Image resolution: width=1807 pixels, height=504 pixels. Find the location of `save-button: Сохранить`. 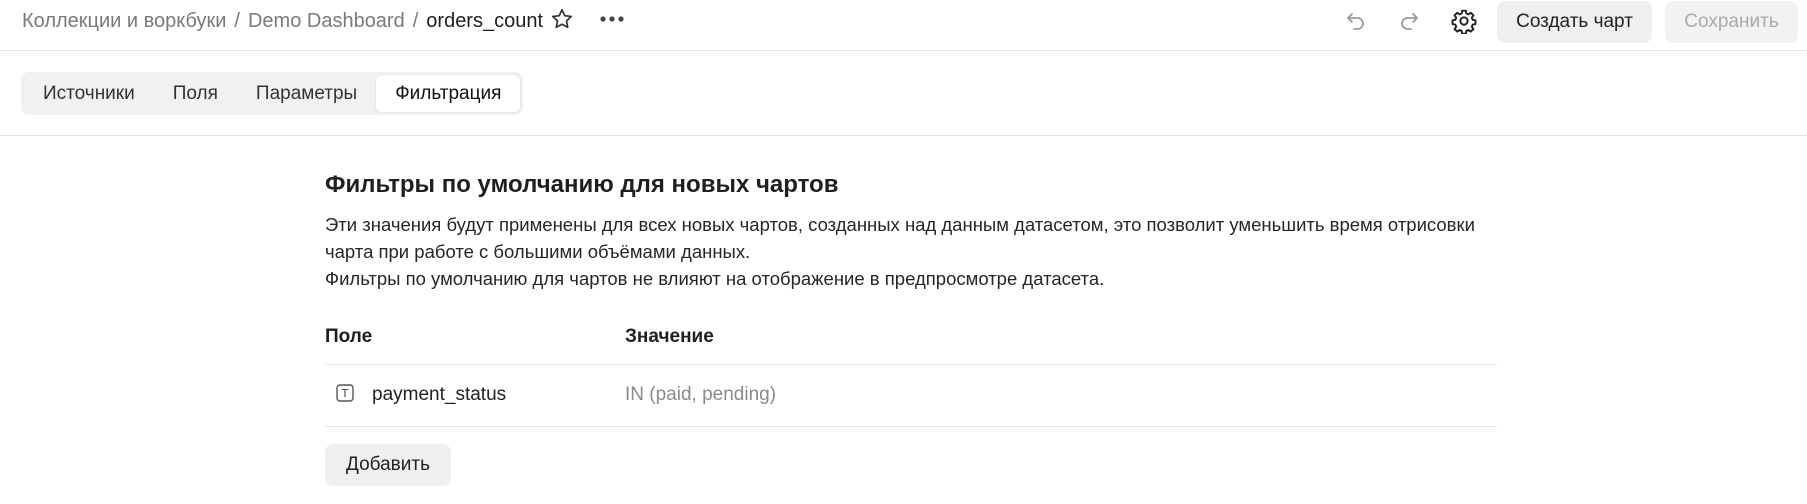

save-button: Сохранить is located at coordinates (1731, 22).